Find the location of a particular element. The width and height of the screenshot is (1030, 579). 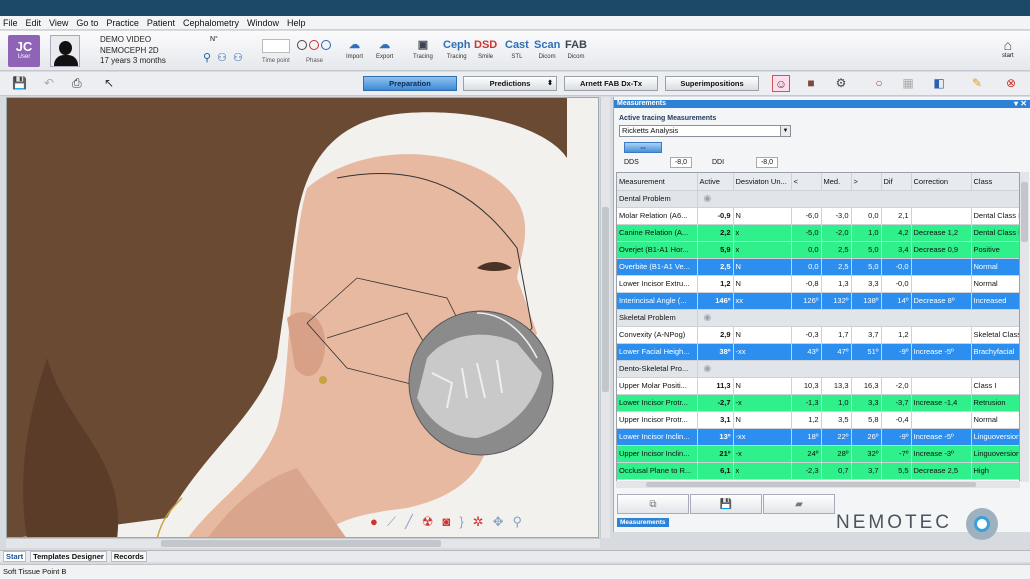

export-button: ☁ Export is located at coordinates (384, 48).